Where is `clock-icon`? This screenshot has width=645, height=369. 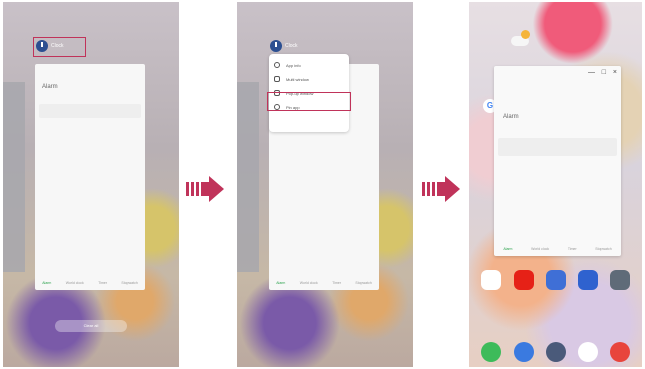 clock-icon is located at coordinates (276, 46).